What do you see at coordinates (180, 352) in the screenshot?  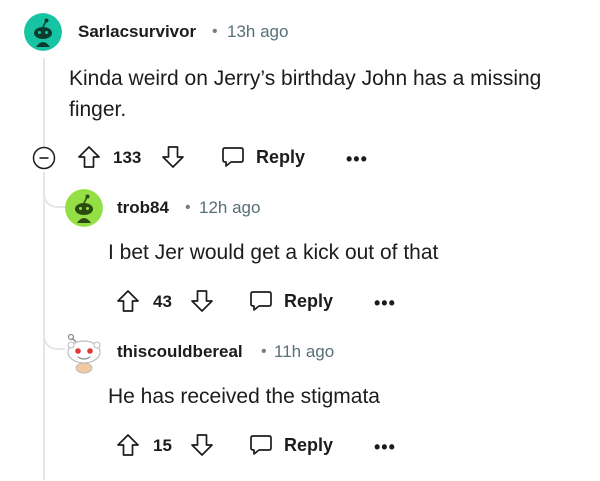 I see `username: thiscouldbereal` at bounding box center [180, 352].